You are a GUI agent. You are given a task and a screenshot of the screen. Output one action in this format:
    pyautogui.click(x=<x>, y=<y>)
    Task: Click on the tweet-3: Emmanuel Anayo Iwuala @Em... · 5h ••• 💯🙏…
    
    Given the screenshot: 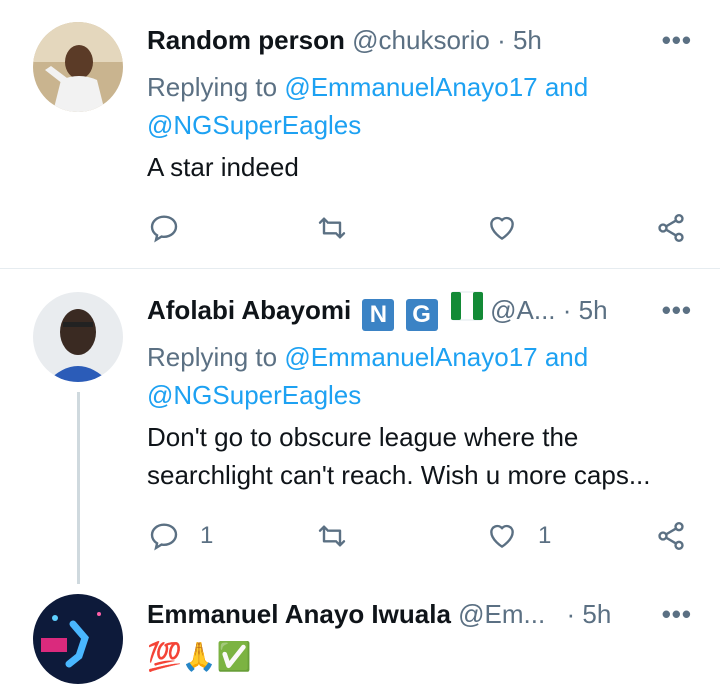 What is the action you would take?
    pyautogui.click(x=360, y=638)
    